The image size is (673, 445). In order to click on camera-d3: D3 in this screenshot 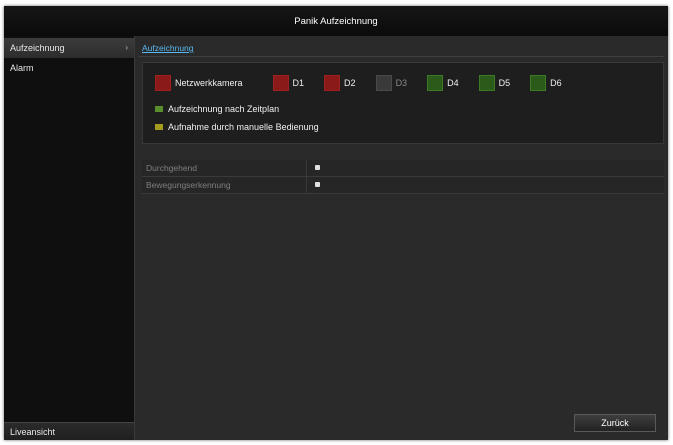, I will do `click(391, 83)`.